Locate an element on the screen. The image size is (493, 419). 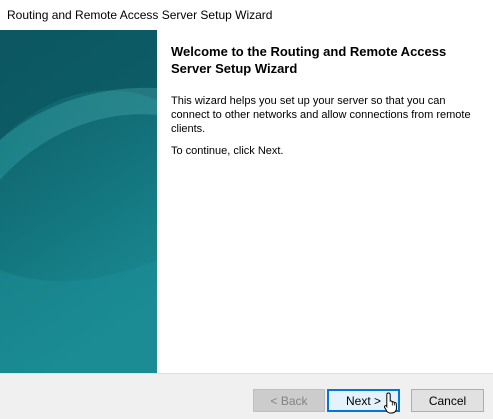
hand-pointer-icon is located at coordinates (391, 403).